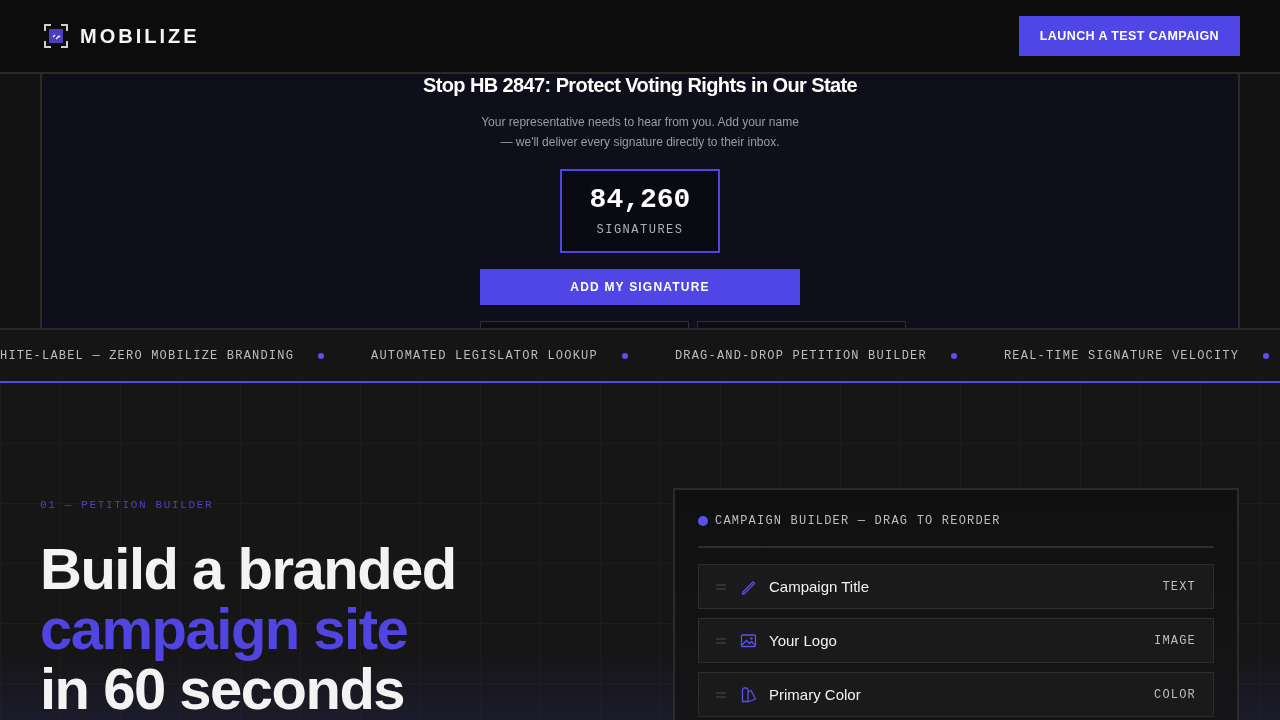 This screenshot has width=1280, height=720. What do you see at coordinates (640, 287) in the screenshot?
I see `add-signature-button: ADD MY SIGNATURE` at bounding box center [640, 287].